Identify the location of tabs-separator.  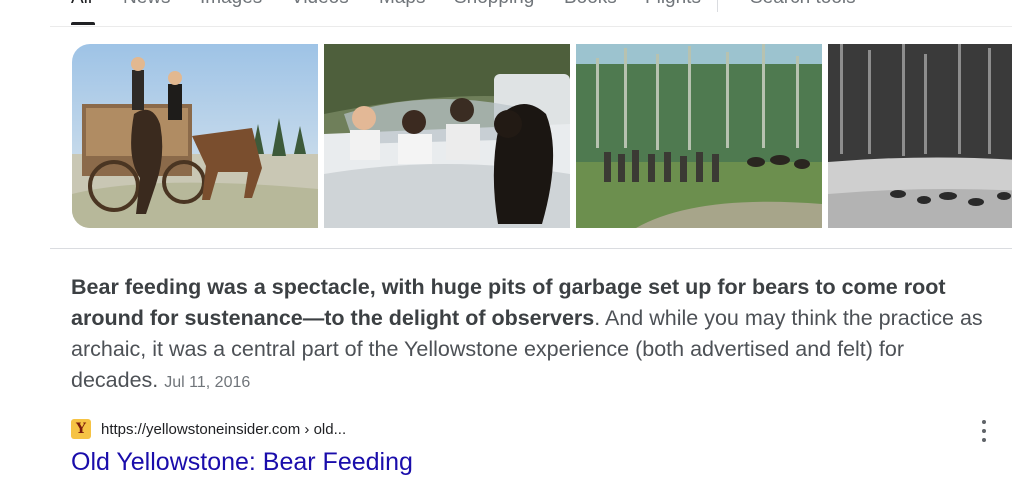
(531, 26).